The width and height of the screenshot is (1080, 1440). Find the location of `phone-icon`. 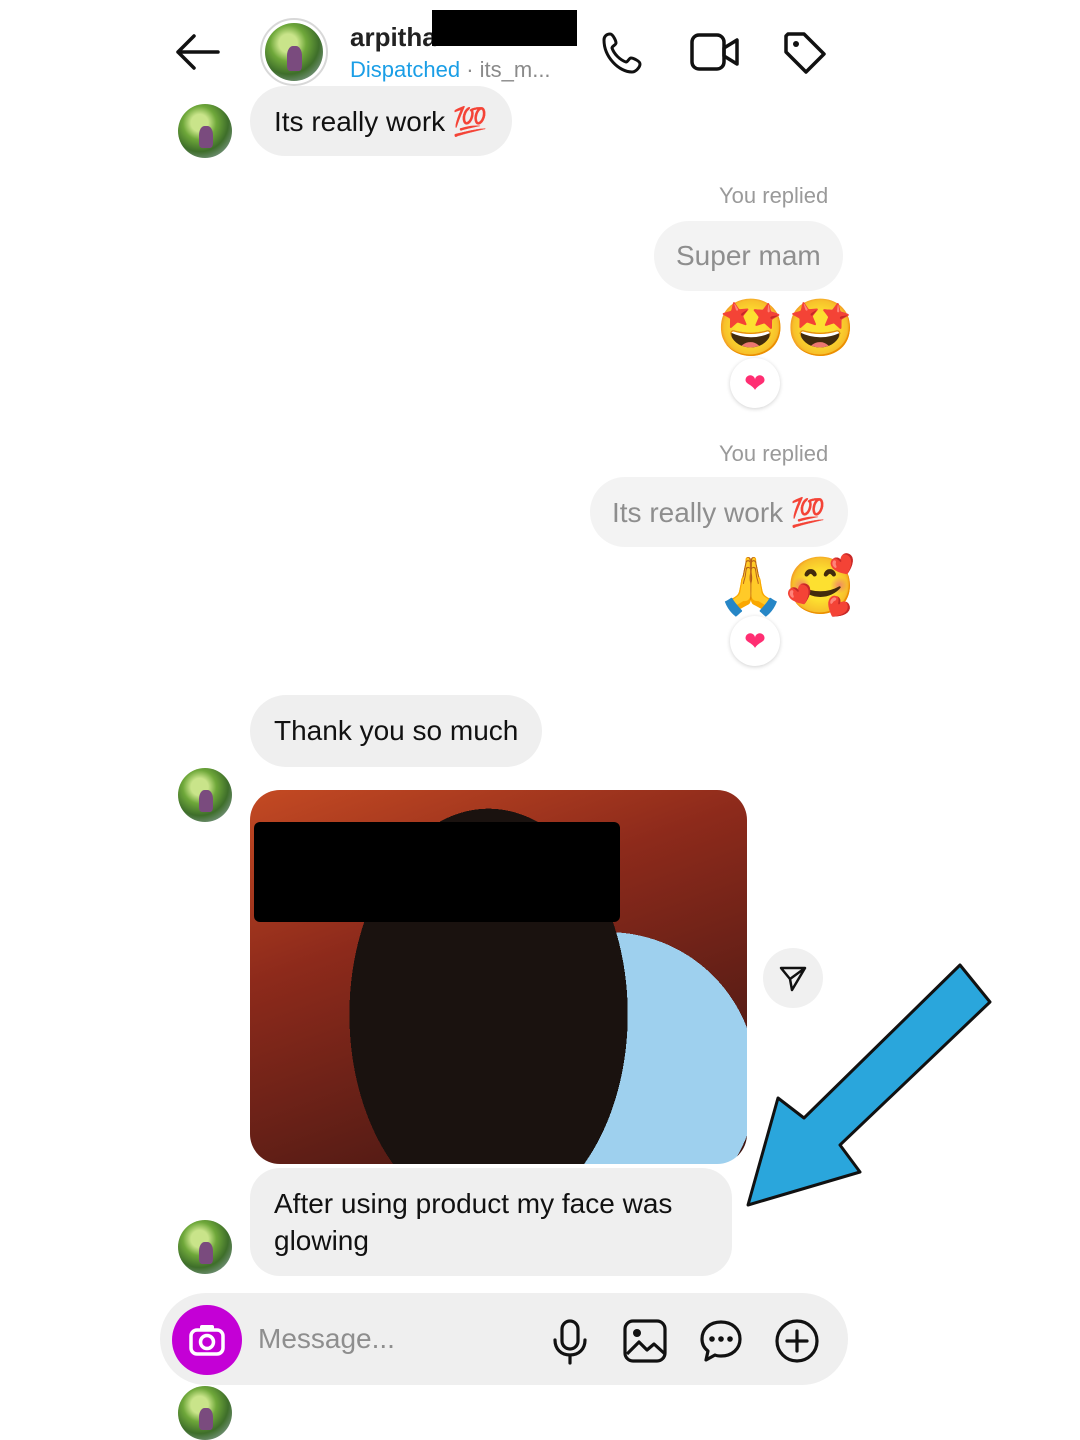

phone-icon is located at coordinates (622, 53).